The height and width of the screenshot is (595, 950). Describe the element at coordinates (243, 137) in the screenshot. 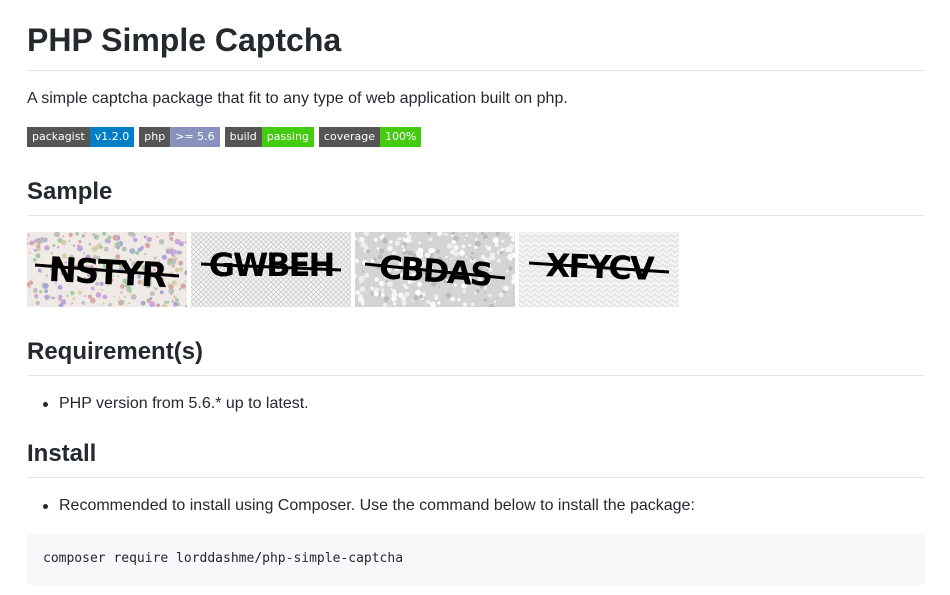

I see `badge-label: build` at that location.